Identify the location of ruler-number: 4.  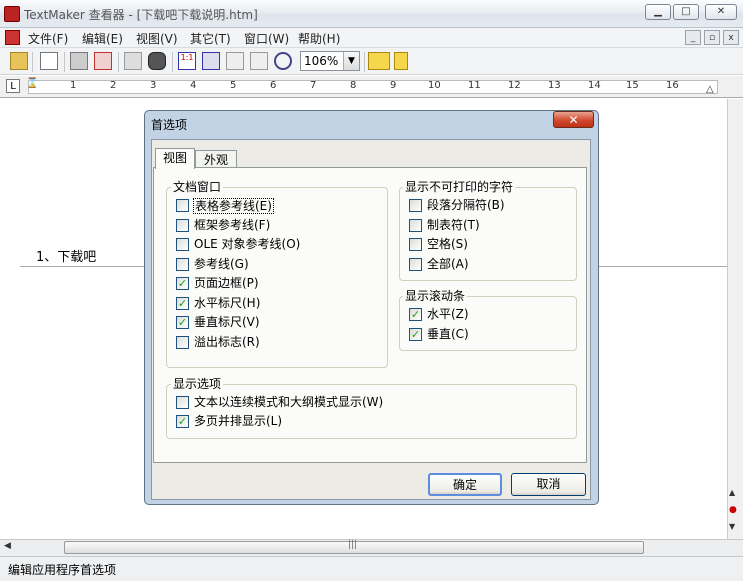
(193, 85).